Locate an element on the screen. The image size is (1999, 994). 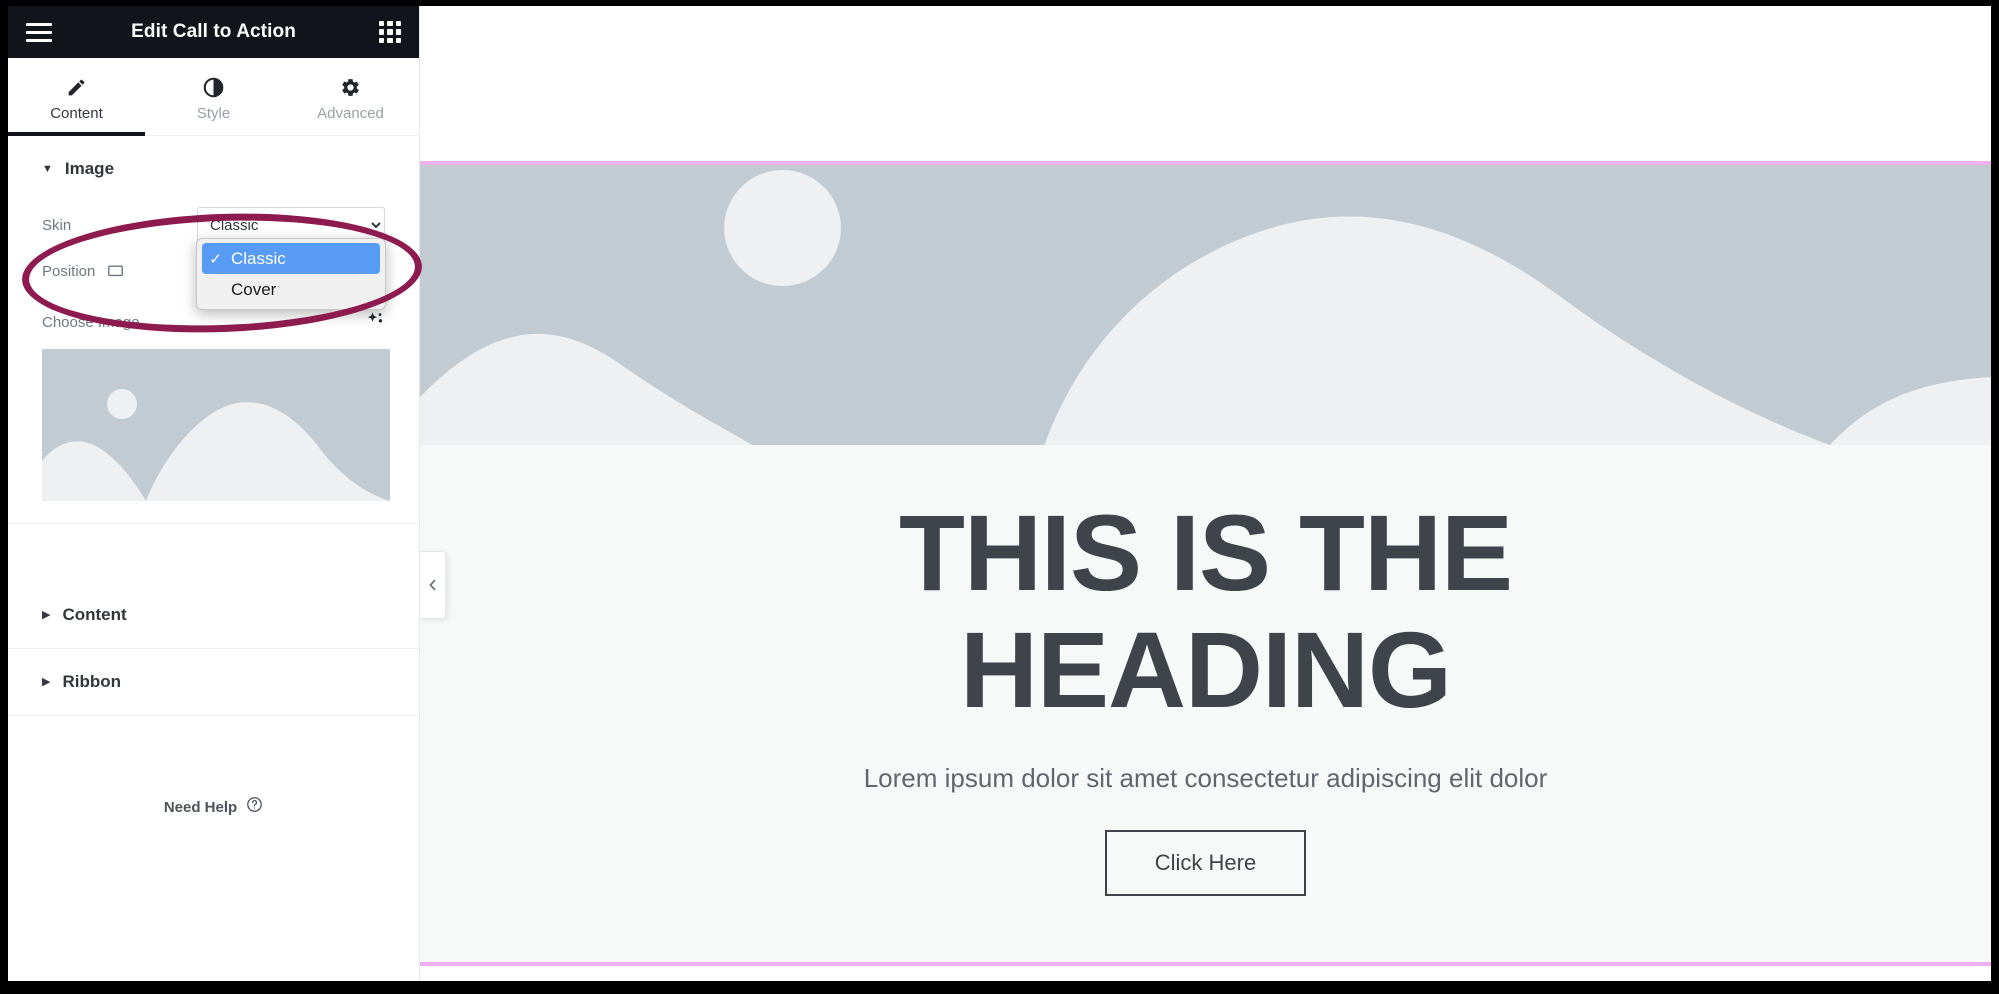
gear-icon is located at coordinates (350, 87).